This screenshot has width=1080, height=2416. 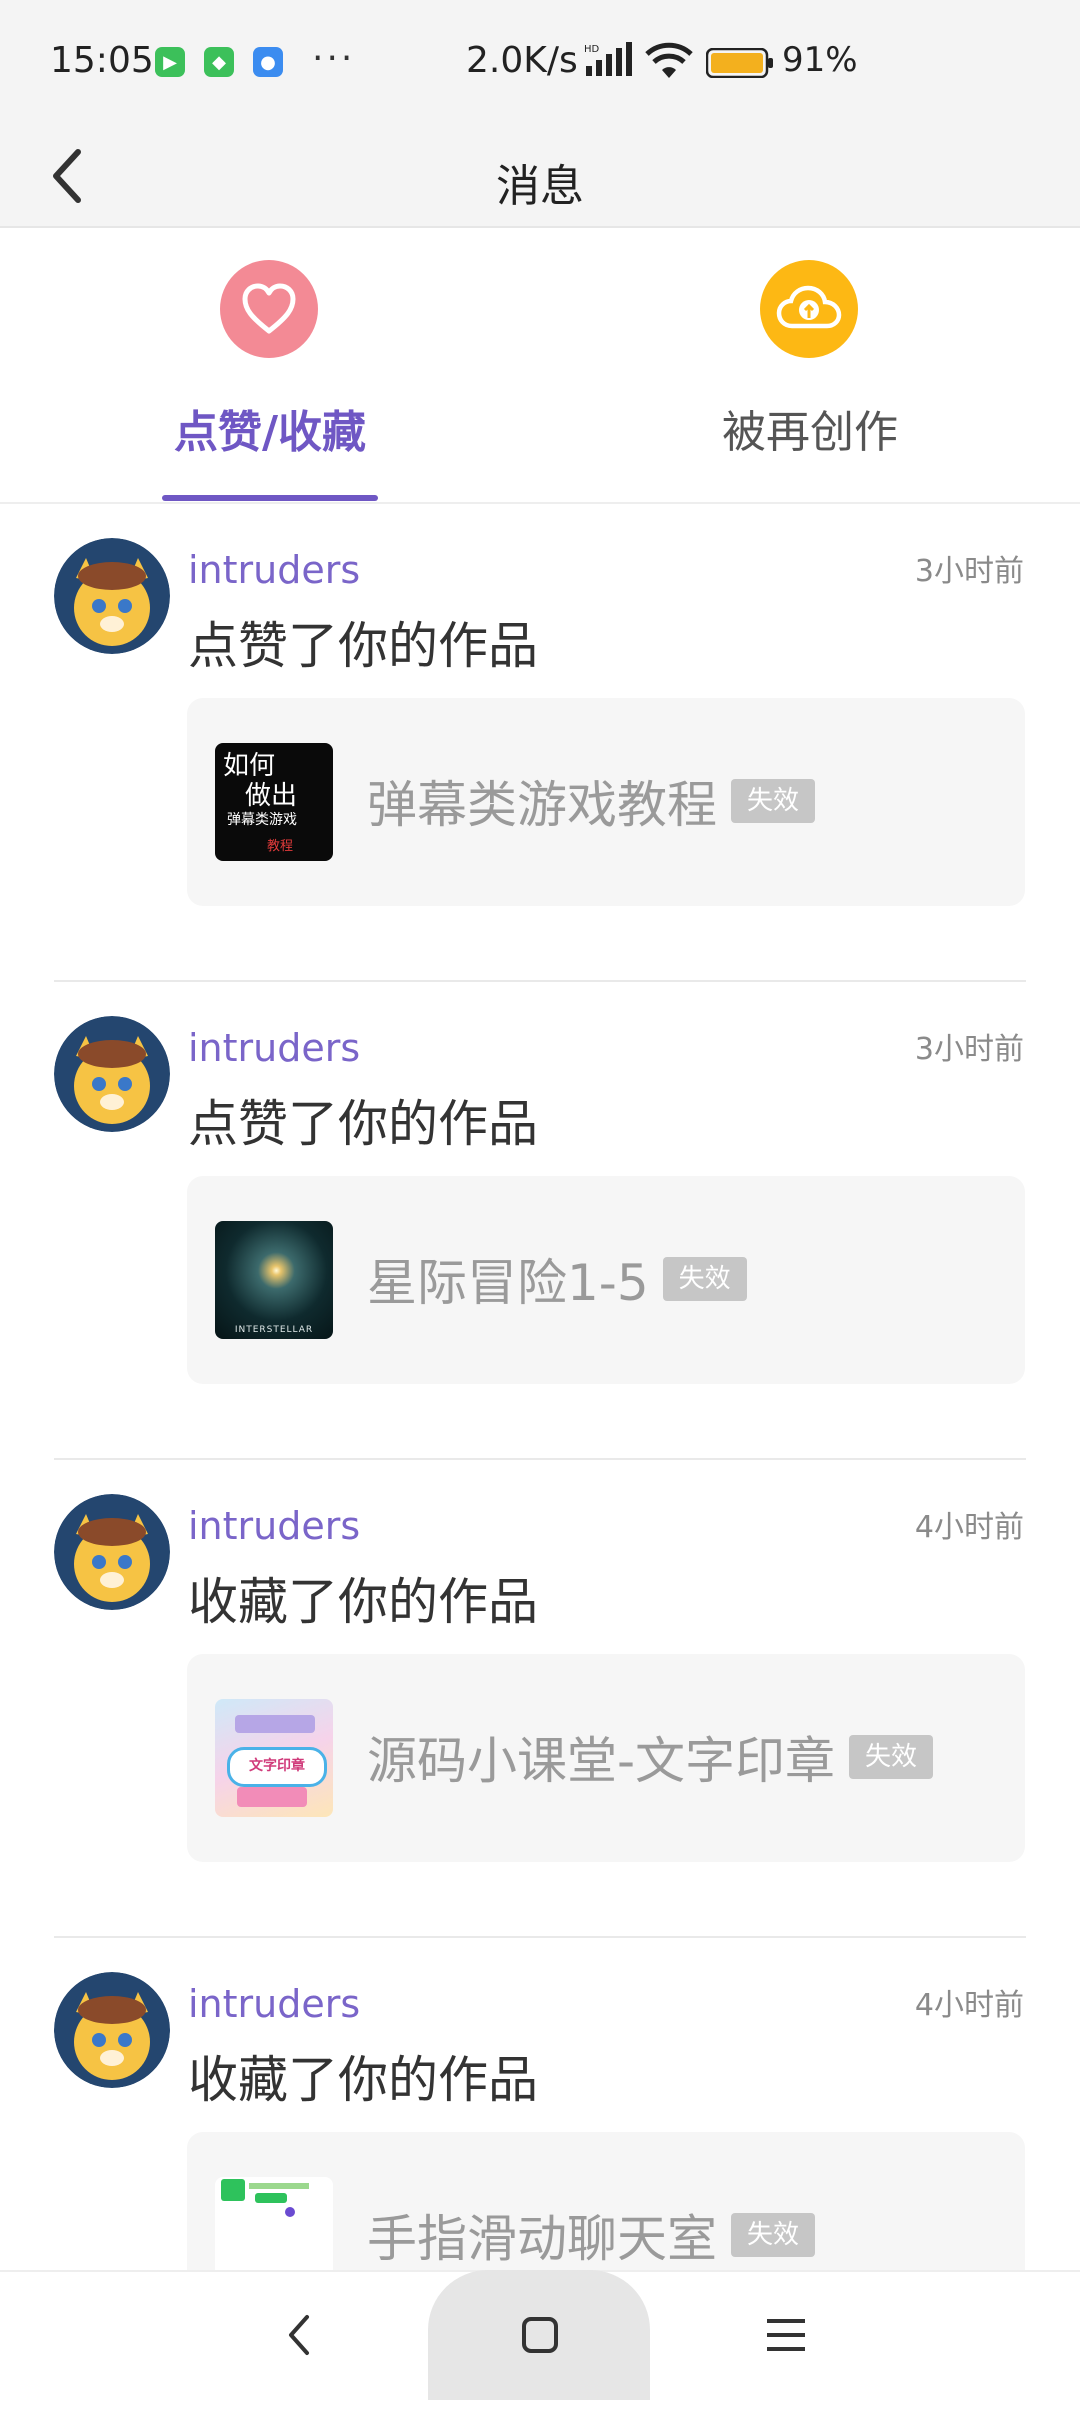 I want to click on heart-icon, so click(x=269, y=309).